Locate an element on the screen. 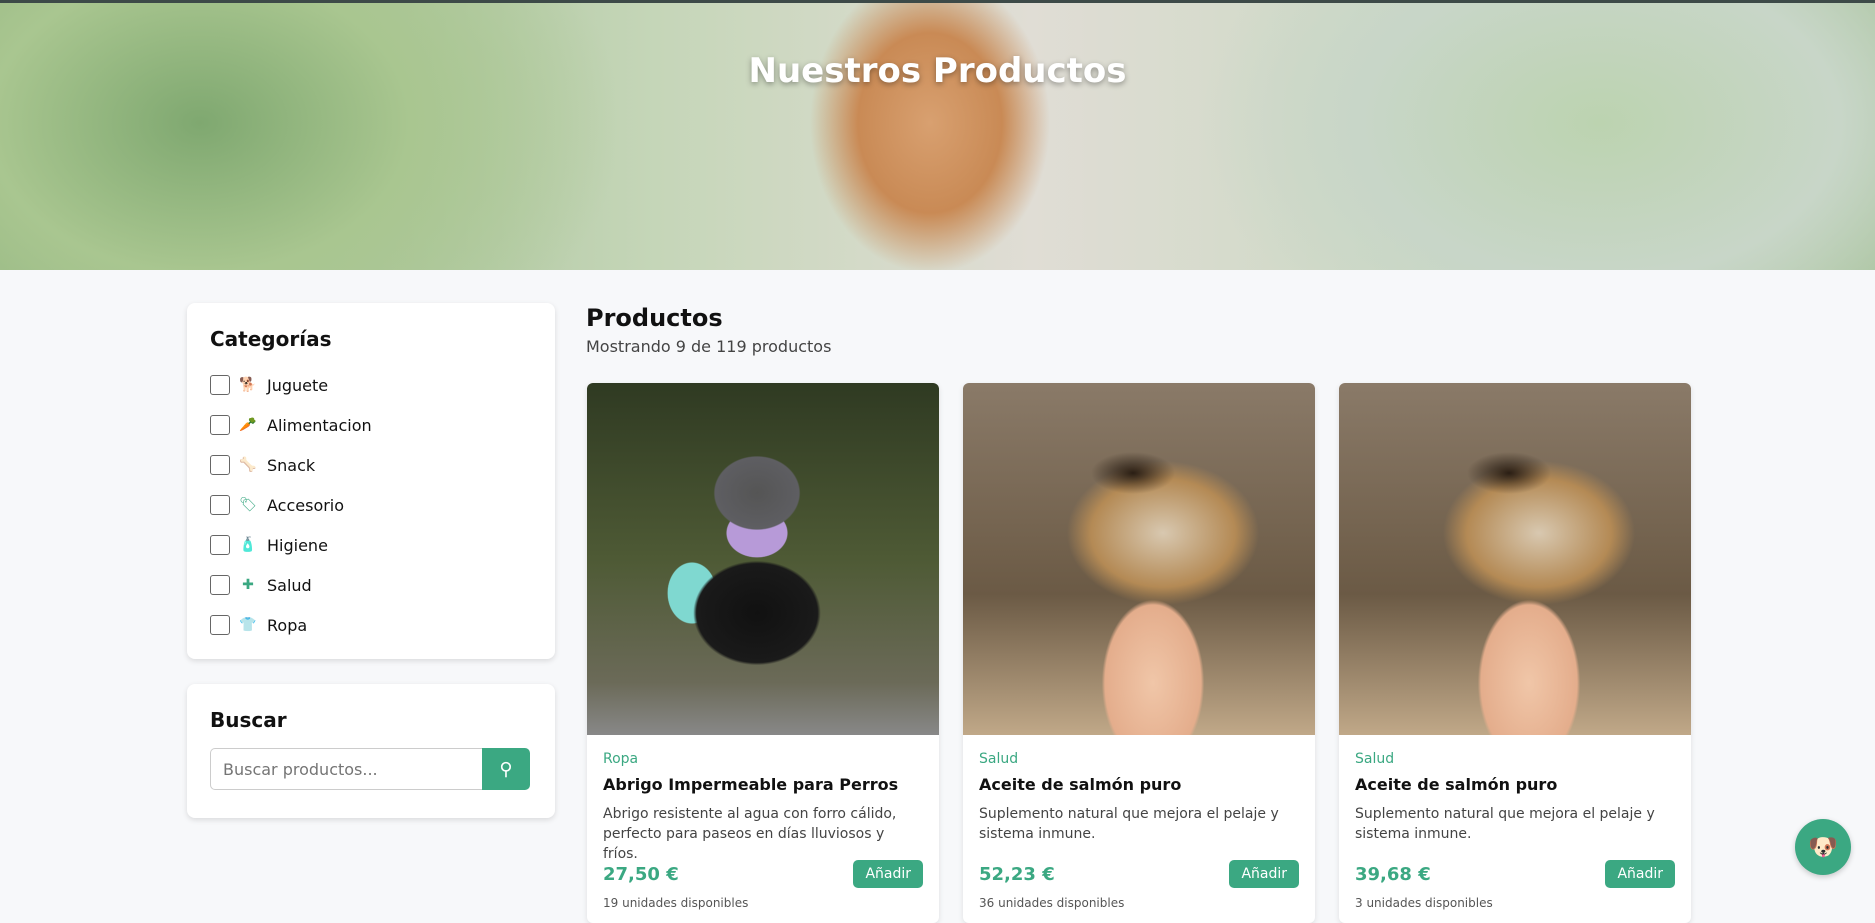  category-filter-juguete: 🐕 Juguete is located at coordinates (371, 385).